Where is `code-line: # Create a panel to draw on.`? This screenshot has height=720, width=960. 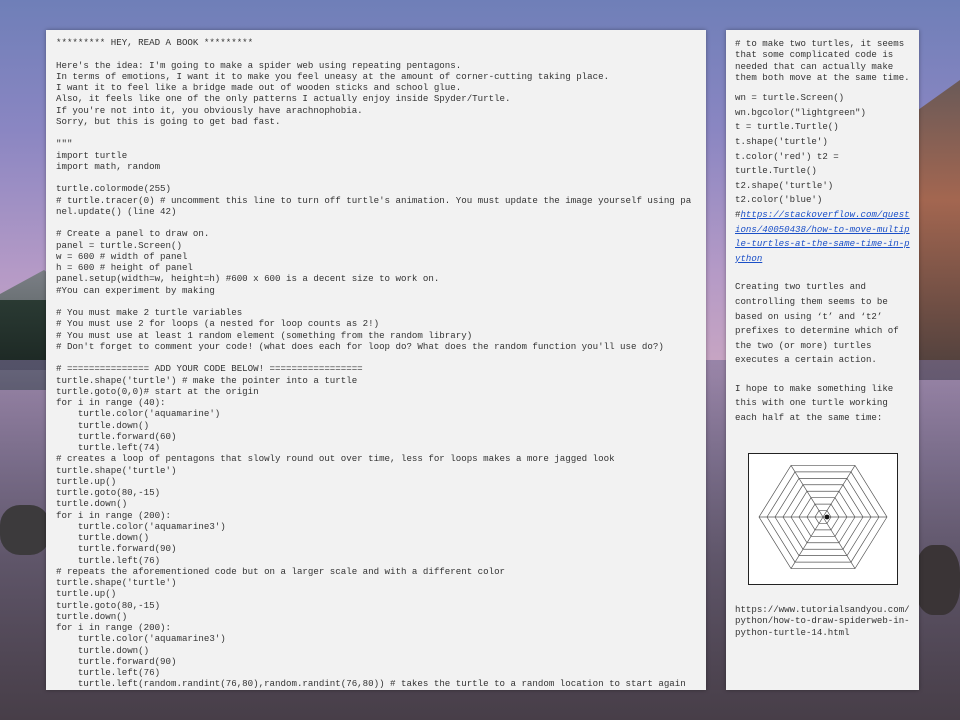
code-line: # Create a panel to draw on. is located at coordinates (133, 234).